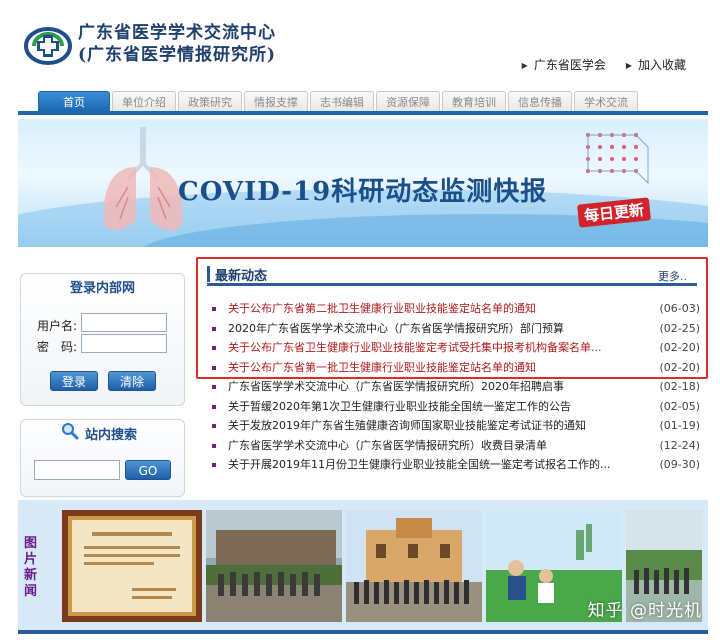  What do you see at coordinates (124, 322) in the screenshot?
I see `username-input` at bounding box center [124, 322].